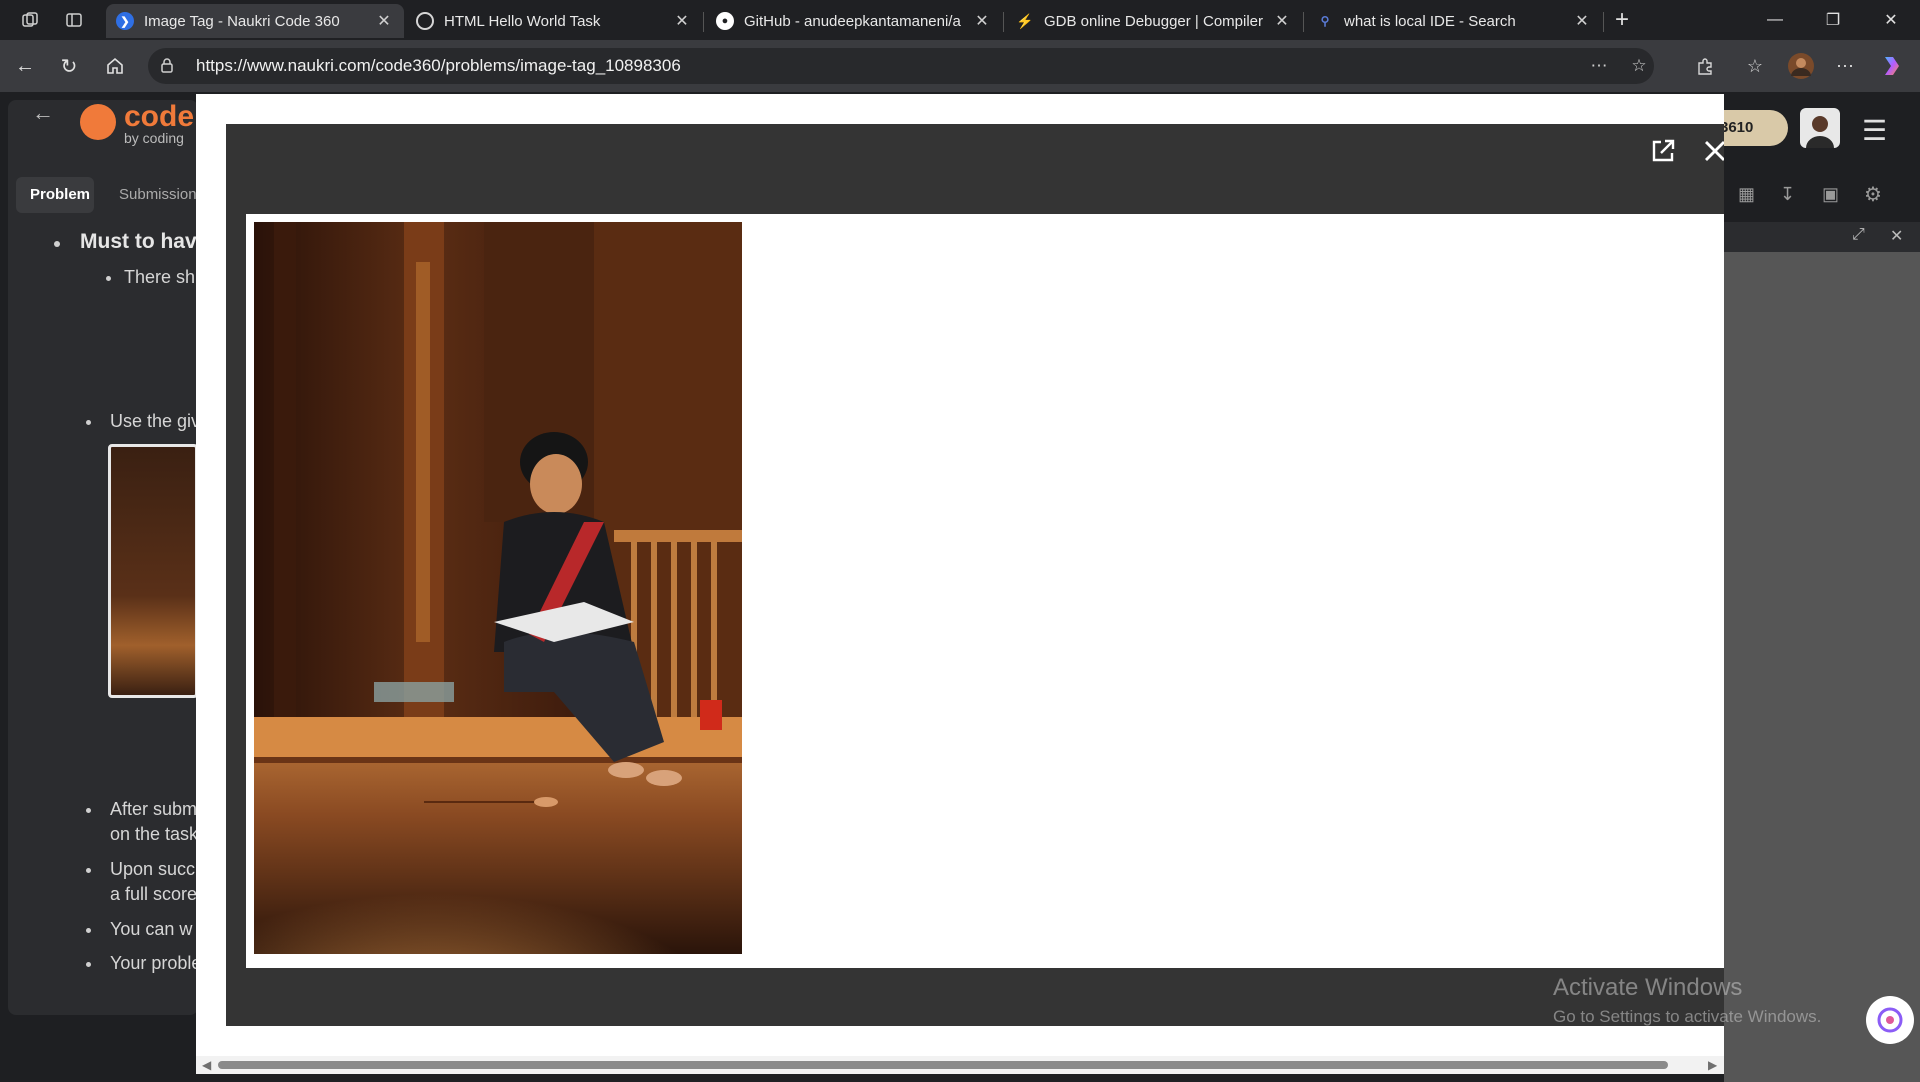  Describe the element at coordinates (1822, 667) in the screenshot. I see `output-preview-panel` at that location.